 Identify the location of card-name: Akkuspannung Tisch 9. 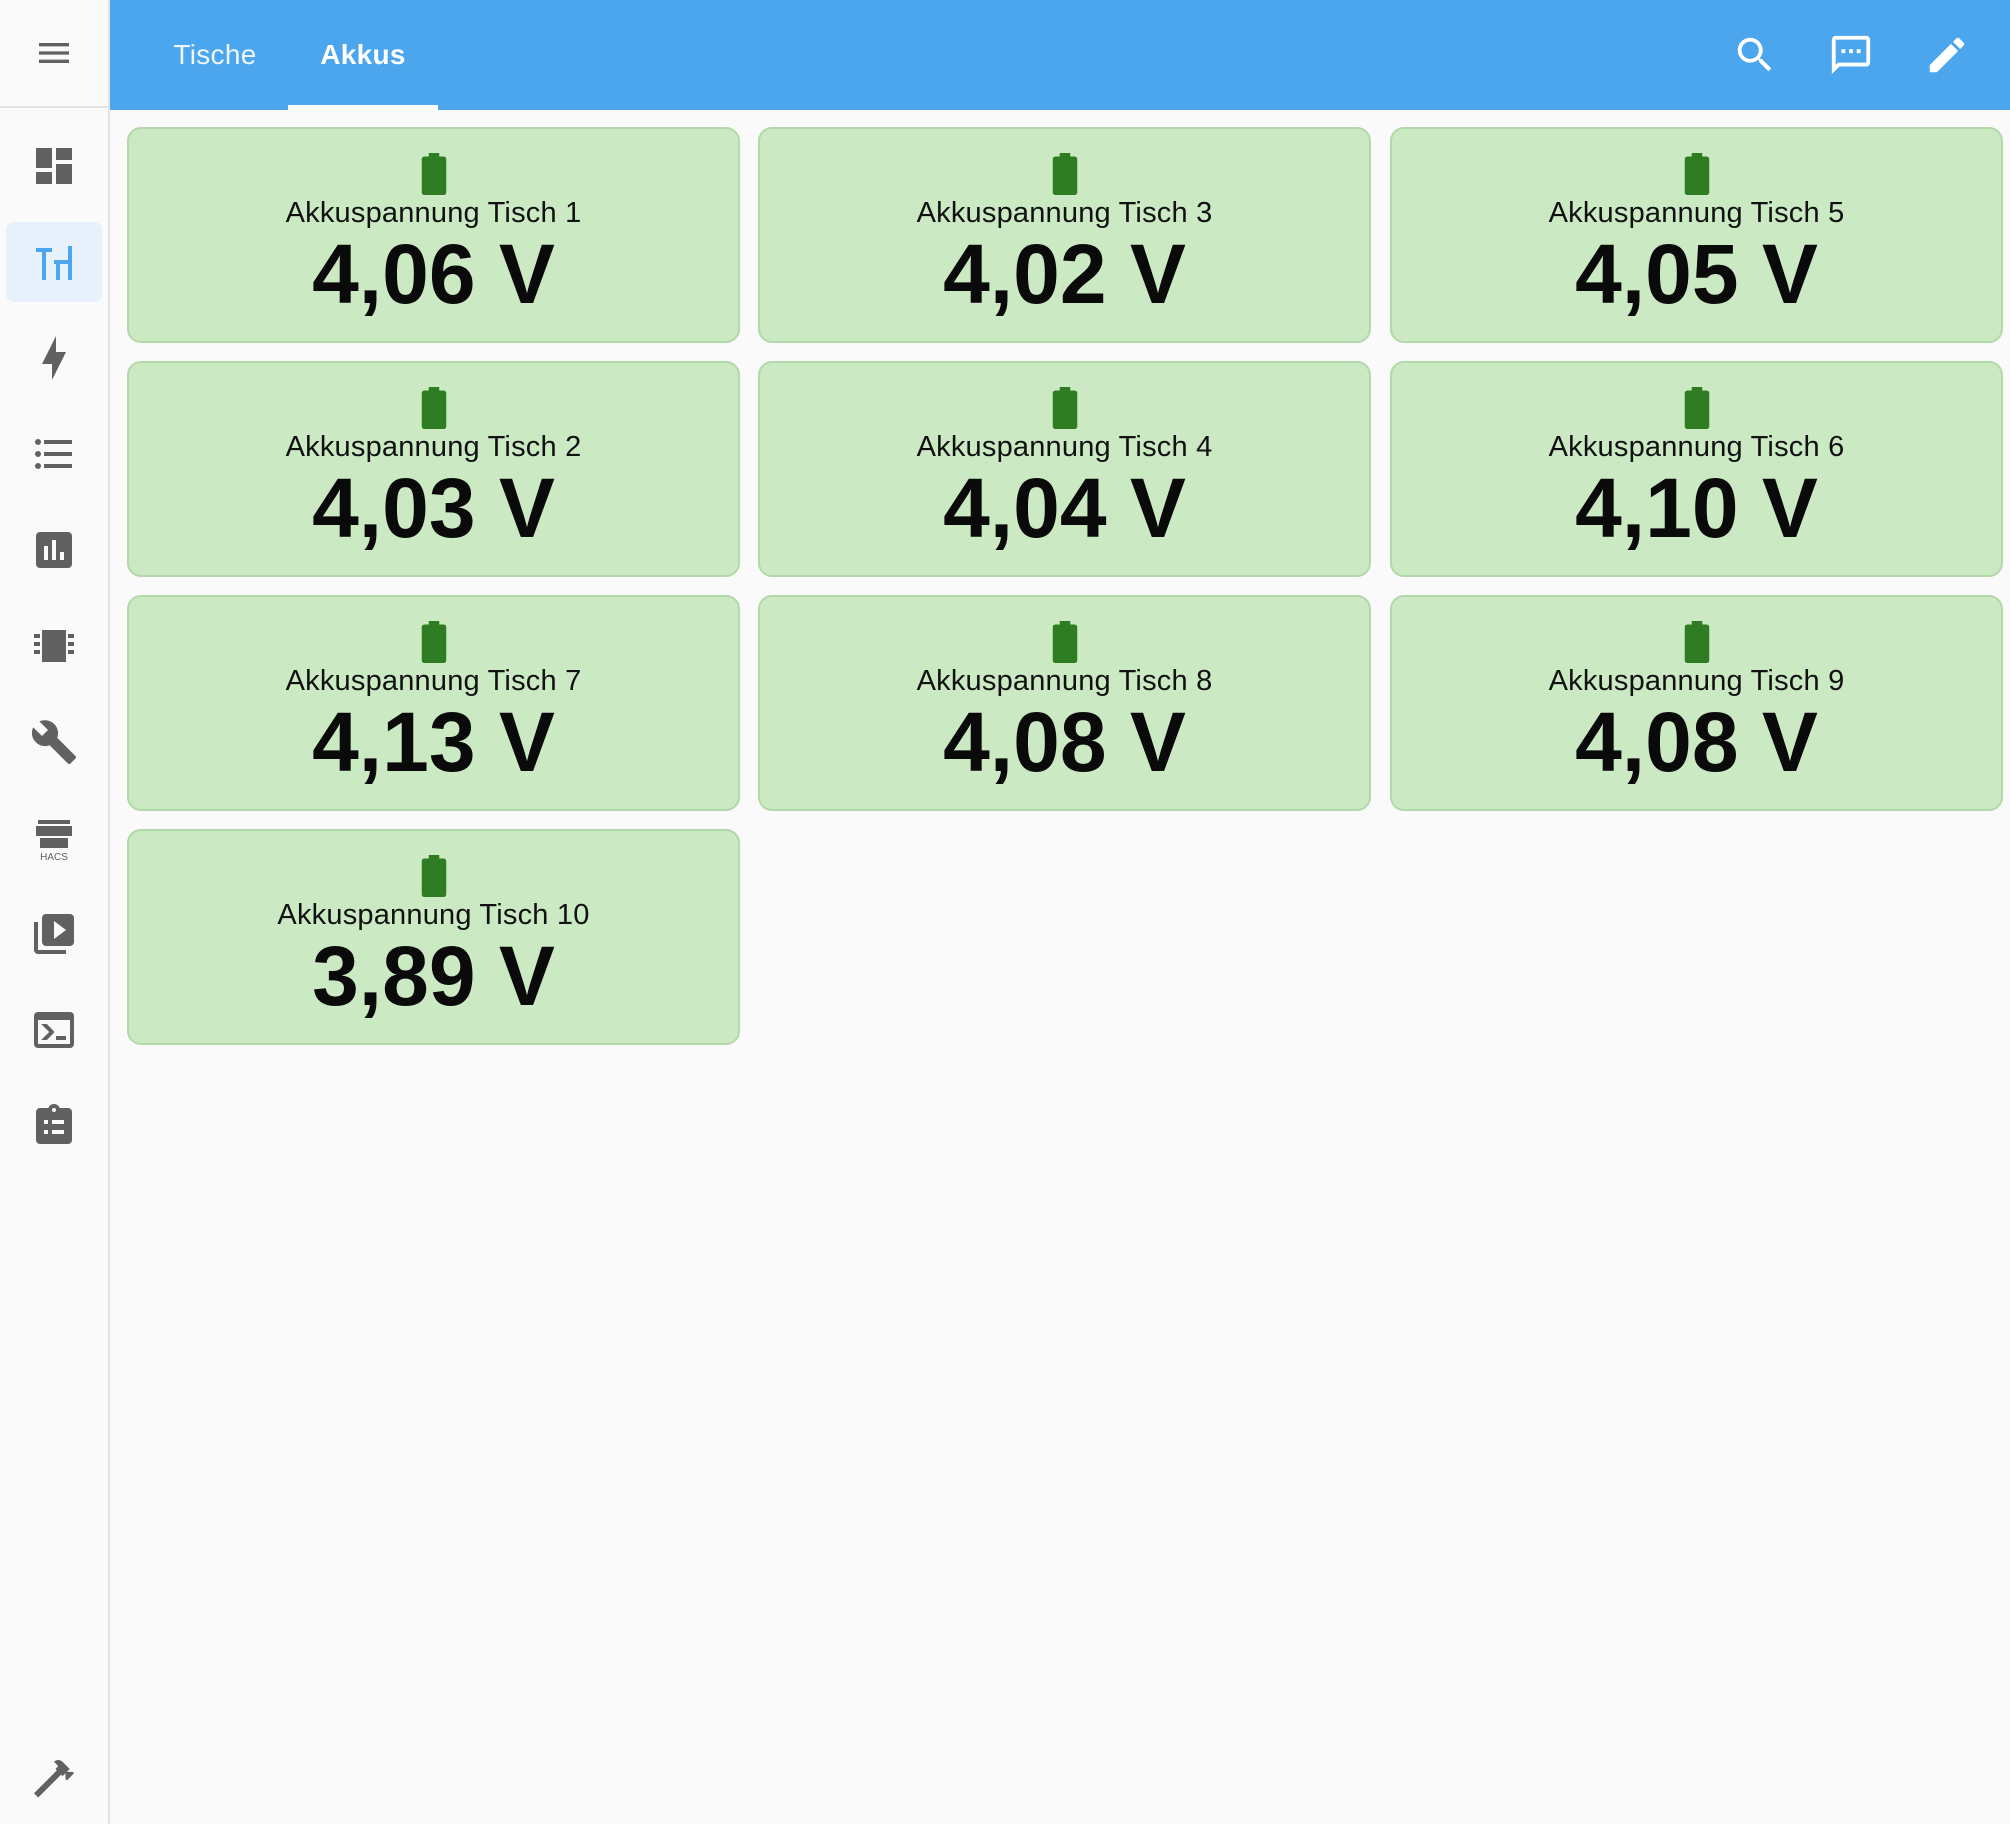
(1696, 681).